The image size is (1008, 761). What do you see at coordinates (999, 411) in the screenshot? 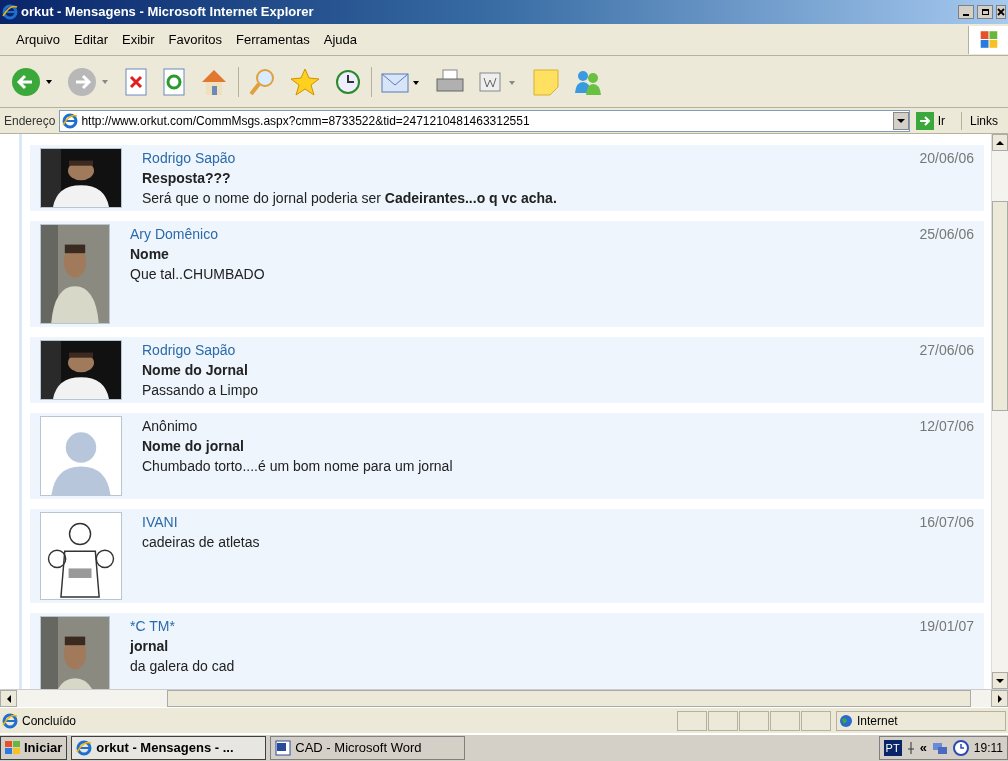
I see `vertical-scrollbar` at bounding box center [999, 411].